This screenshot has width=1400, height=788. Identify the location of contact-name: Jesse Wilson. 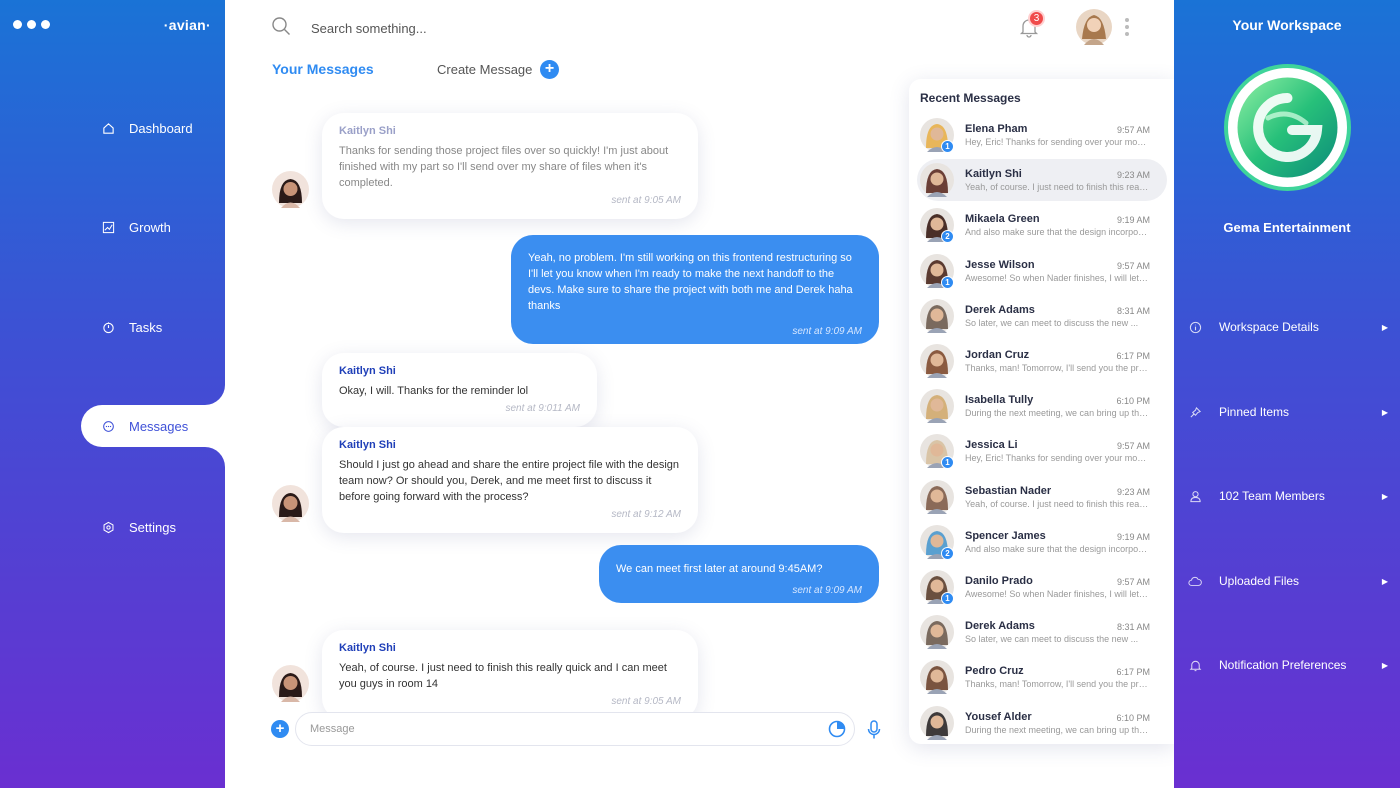
(1000, 264).